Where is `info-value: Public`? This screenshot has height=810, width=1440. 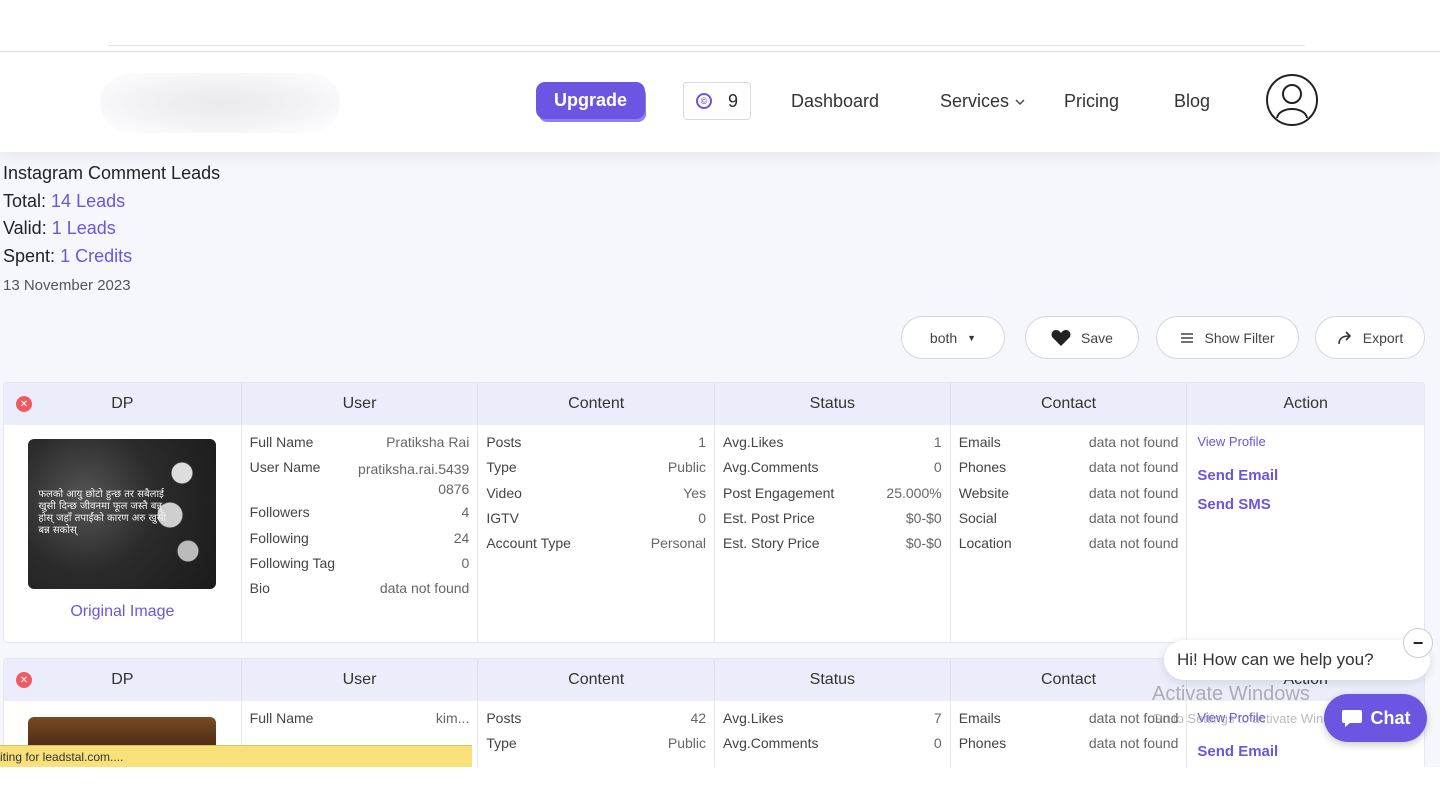 info-value: Public is located at coordinates (687, 743).